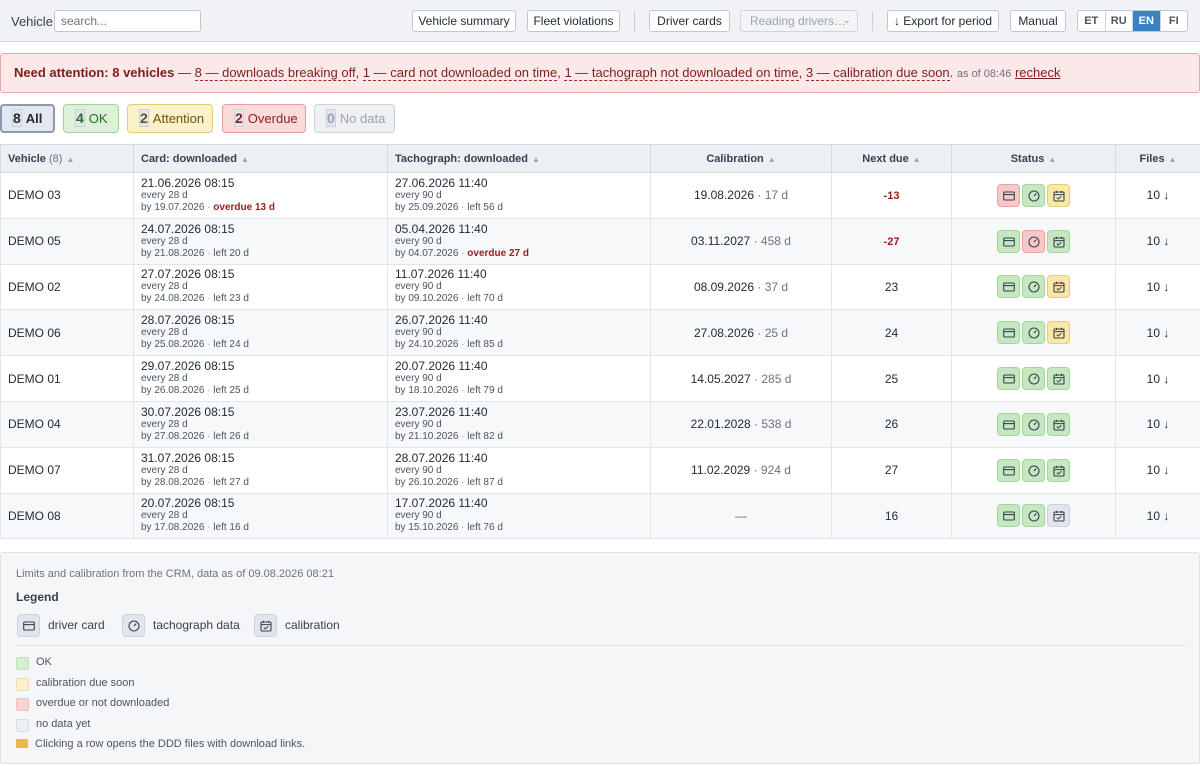  What do you see at coordinates (34, 21) in the screenshot?
I see `vehicle-label: Vehicle:` at bounding box center [34, 21].